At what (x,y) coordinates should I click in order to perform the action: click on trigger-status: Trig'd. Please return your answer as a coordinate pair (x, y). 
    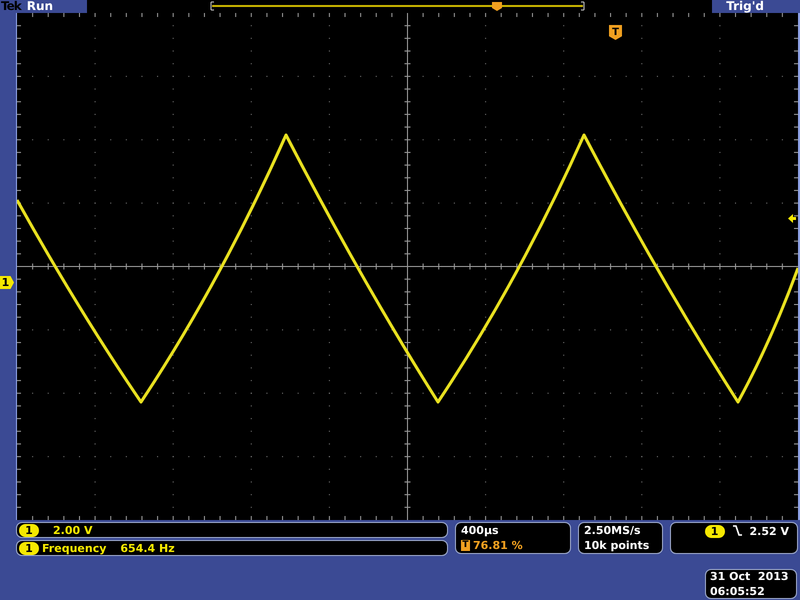
    Looking at the image, I should click on (745, 6).